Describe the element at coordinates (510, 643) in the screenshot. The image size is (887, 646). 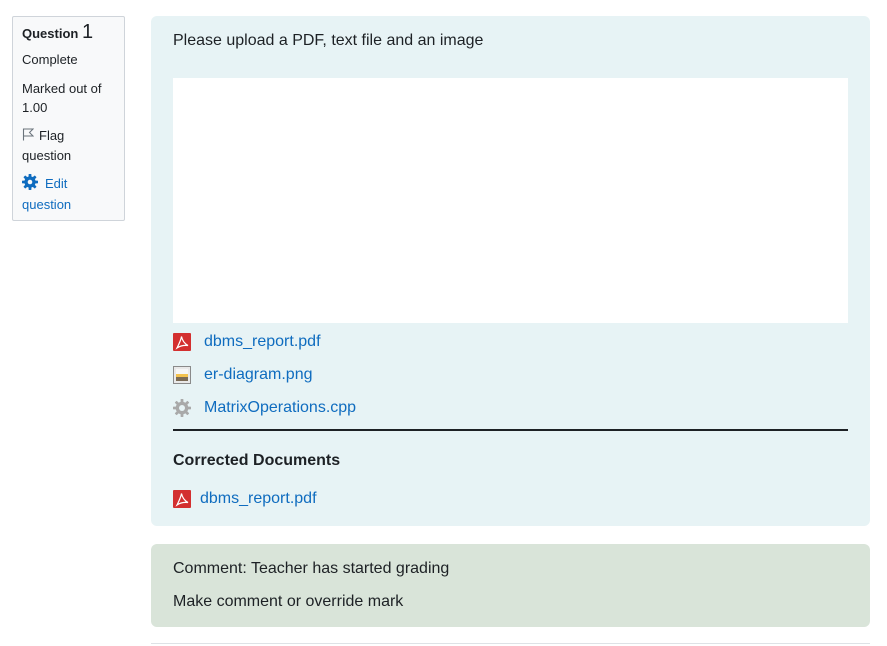
I see `bottom-divider` at that location.